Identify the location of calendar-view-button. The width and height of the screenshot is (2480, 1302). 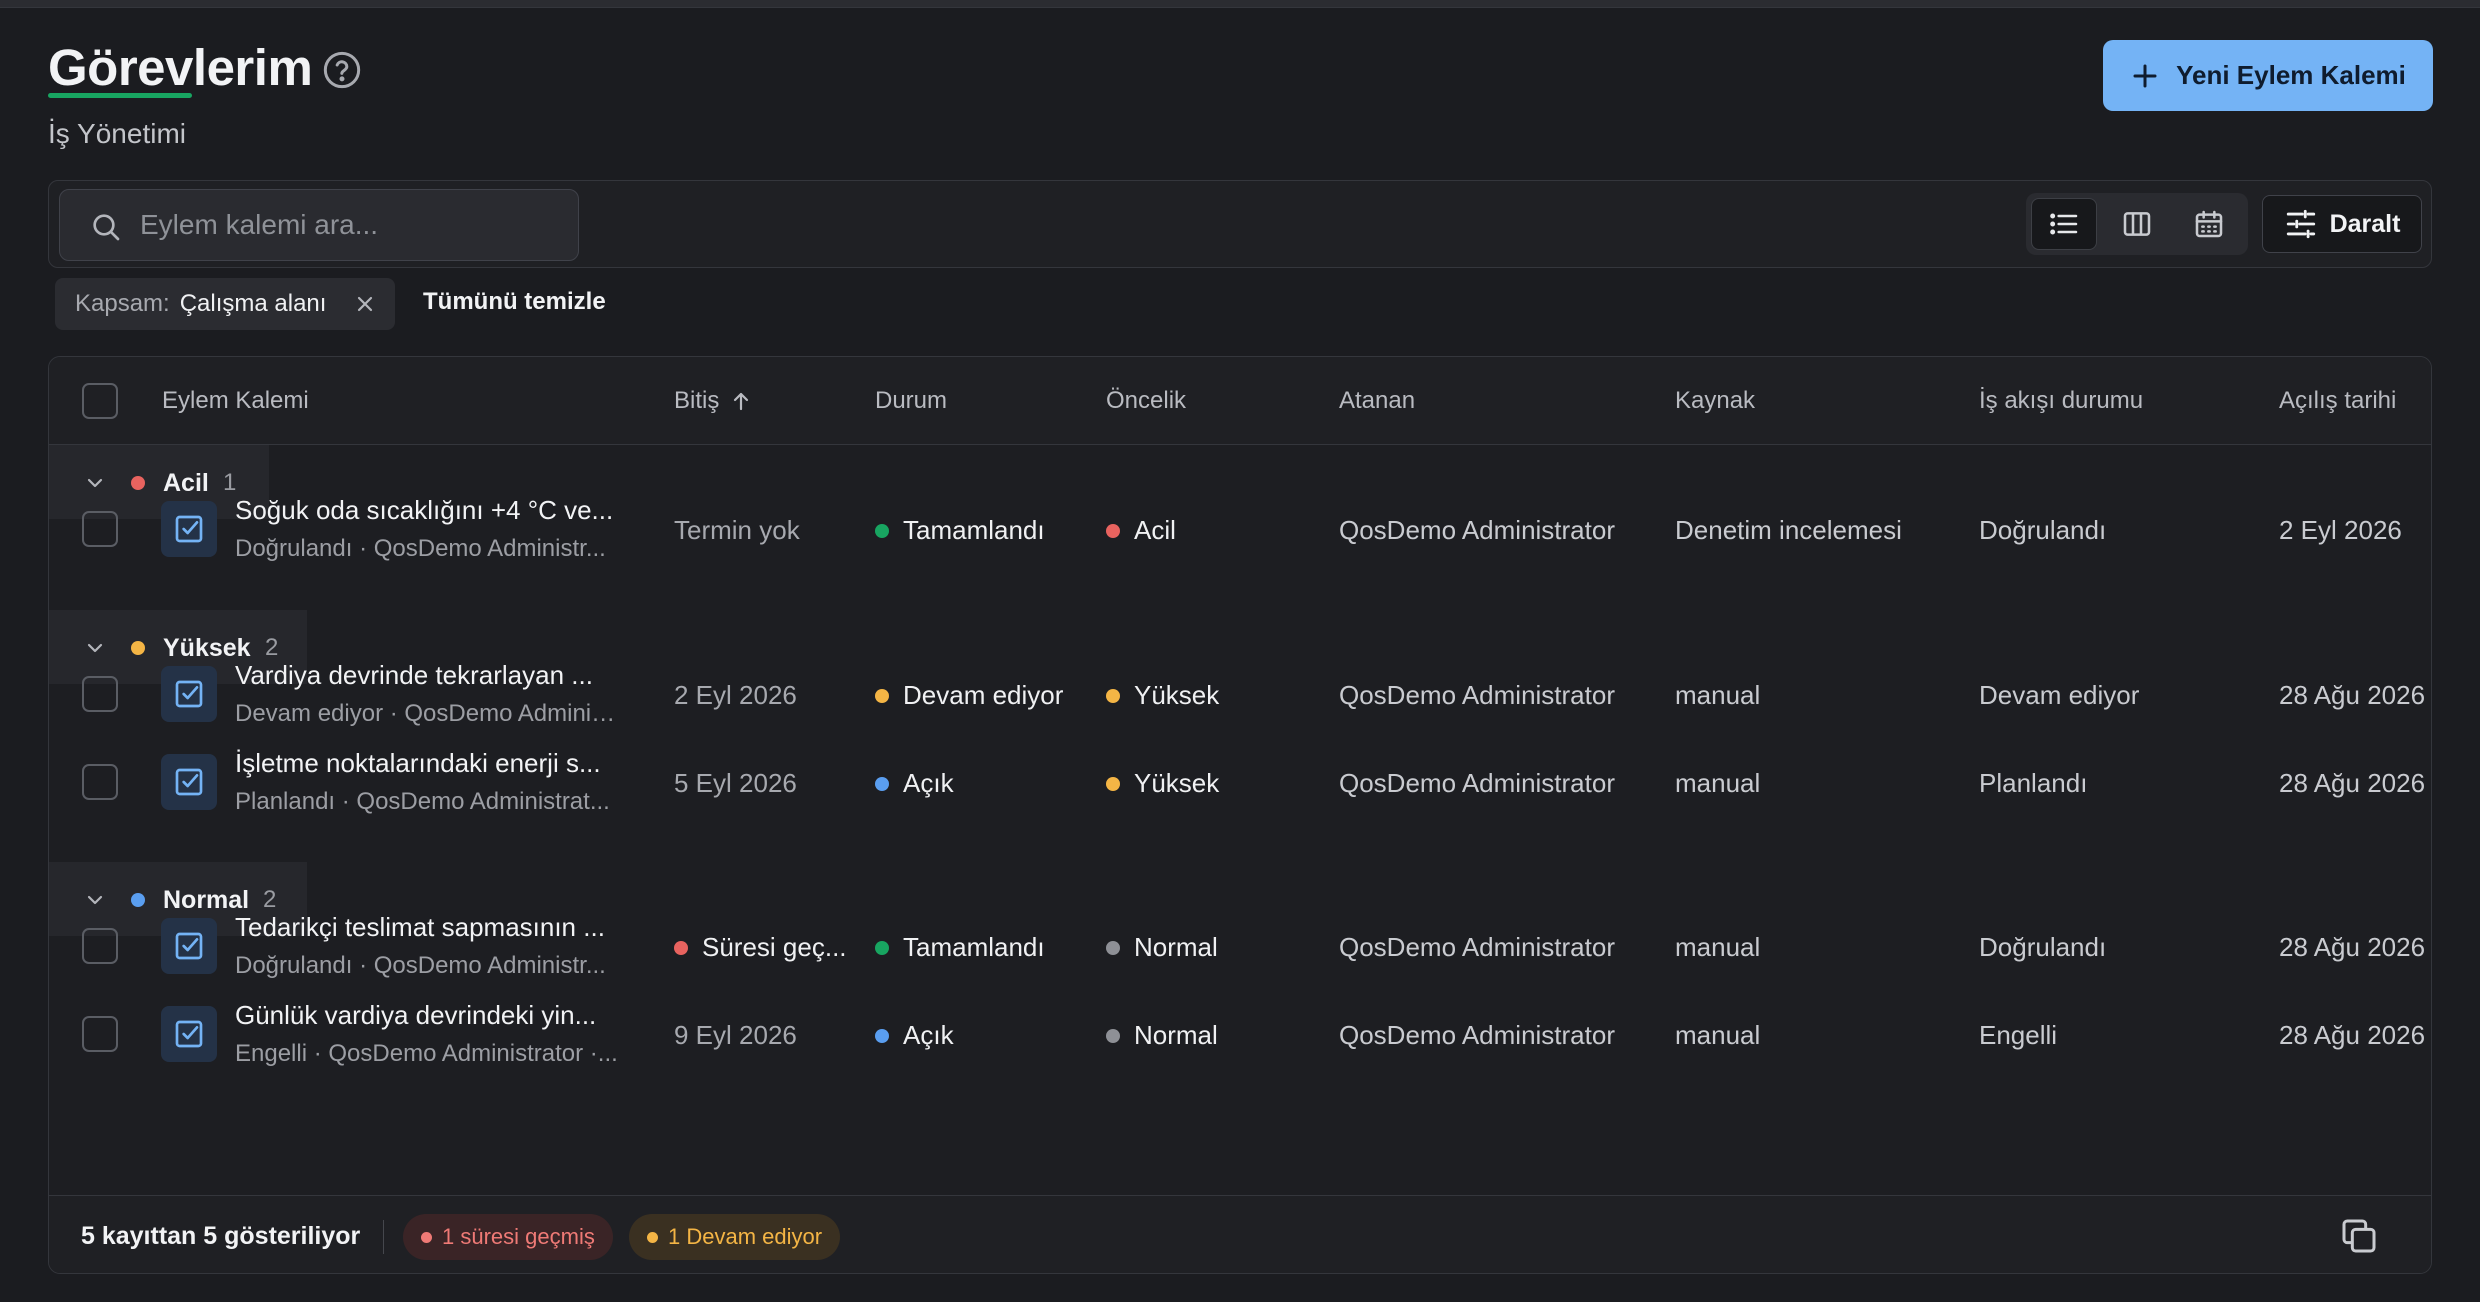
(2209, 224).